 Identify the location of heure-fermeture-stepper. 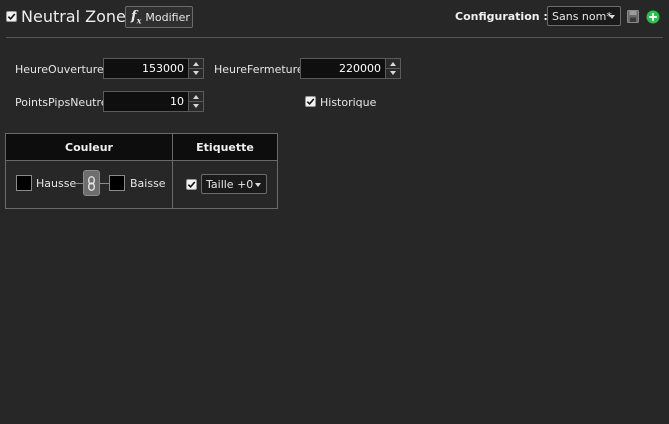
(392, 68).